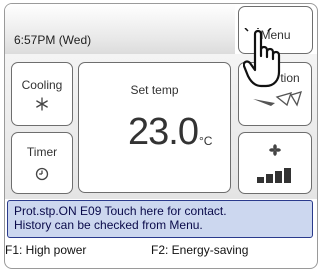 The image size is (323, 270). Describe the element at coordinates (108, 225) in the screenshot. I see `error-message-line2: History can be checked from Menu.` at that location.